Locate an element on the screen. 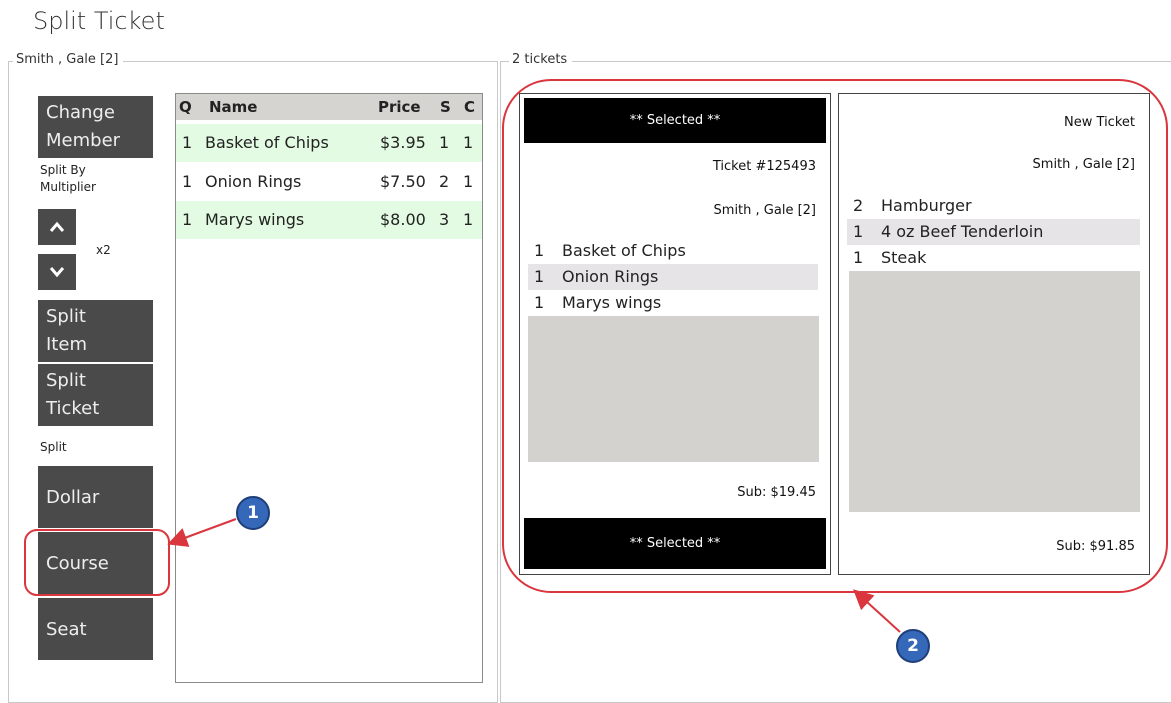  list-item: 1 Basket of Chips $3.95 1 1 is located at coordinates (329, 143).